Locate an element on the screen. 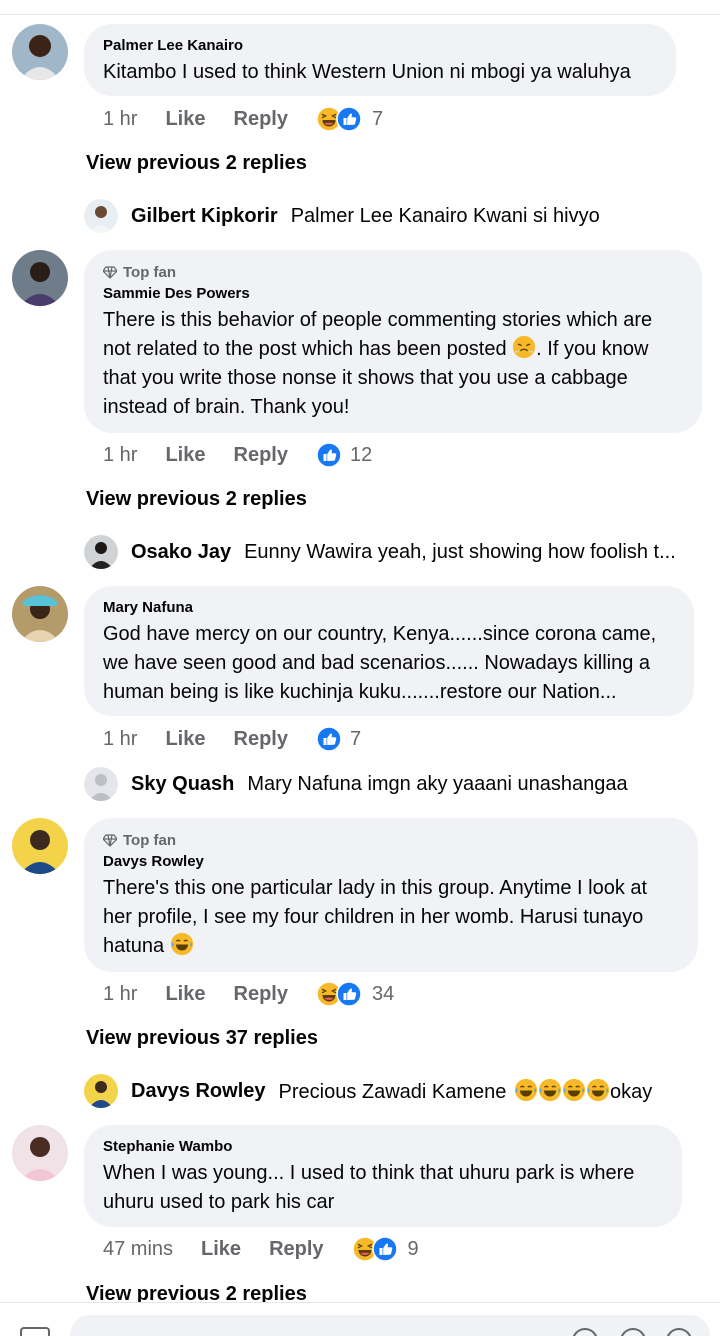 The width and height of the screenshot is (720, 1336). reaction-summary: 9 is located at coordinates (385, 1249).